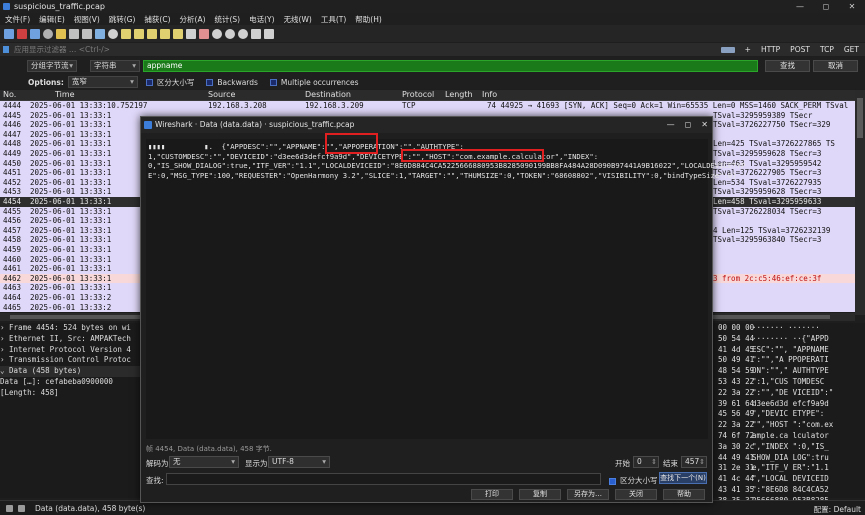  Describe the element at coordinates (232, 82) in the screenshot. I see `backwards-option: Backwards` at that location.